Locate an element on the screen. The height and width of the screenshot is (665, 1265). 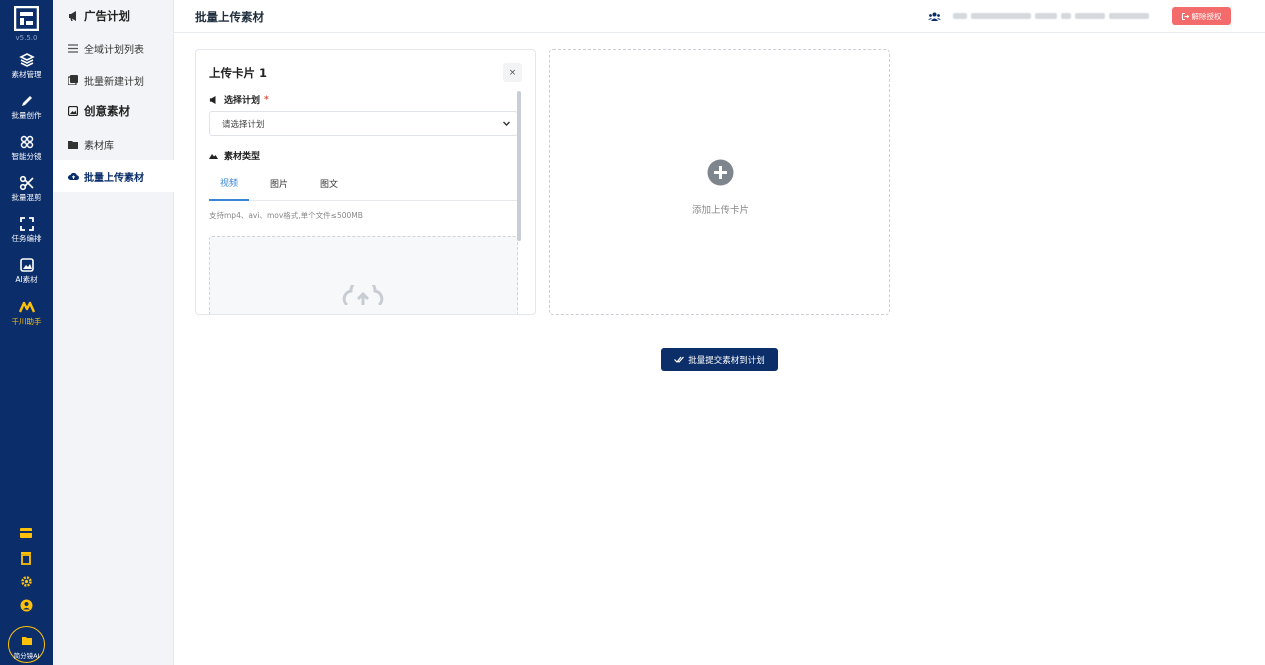
add-upload-card: 添加上传卡片 is located at coordinates (719, 182).